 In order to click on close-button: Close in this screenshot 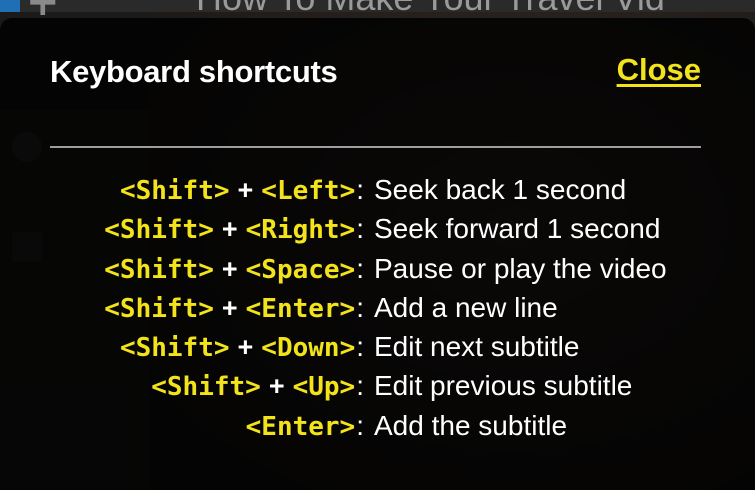, I will do `click(659, 70)`.